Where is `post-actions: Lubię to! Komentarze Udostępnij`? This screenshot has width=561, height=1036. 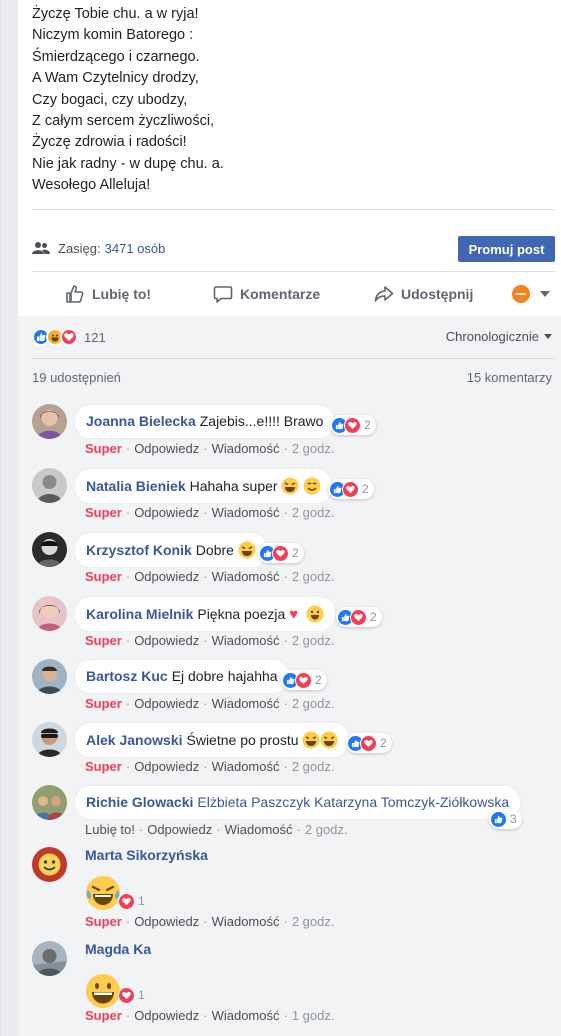
post-actions: Lubię to! Komentarze Udostępnij is located at coordinates (289, 294).